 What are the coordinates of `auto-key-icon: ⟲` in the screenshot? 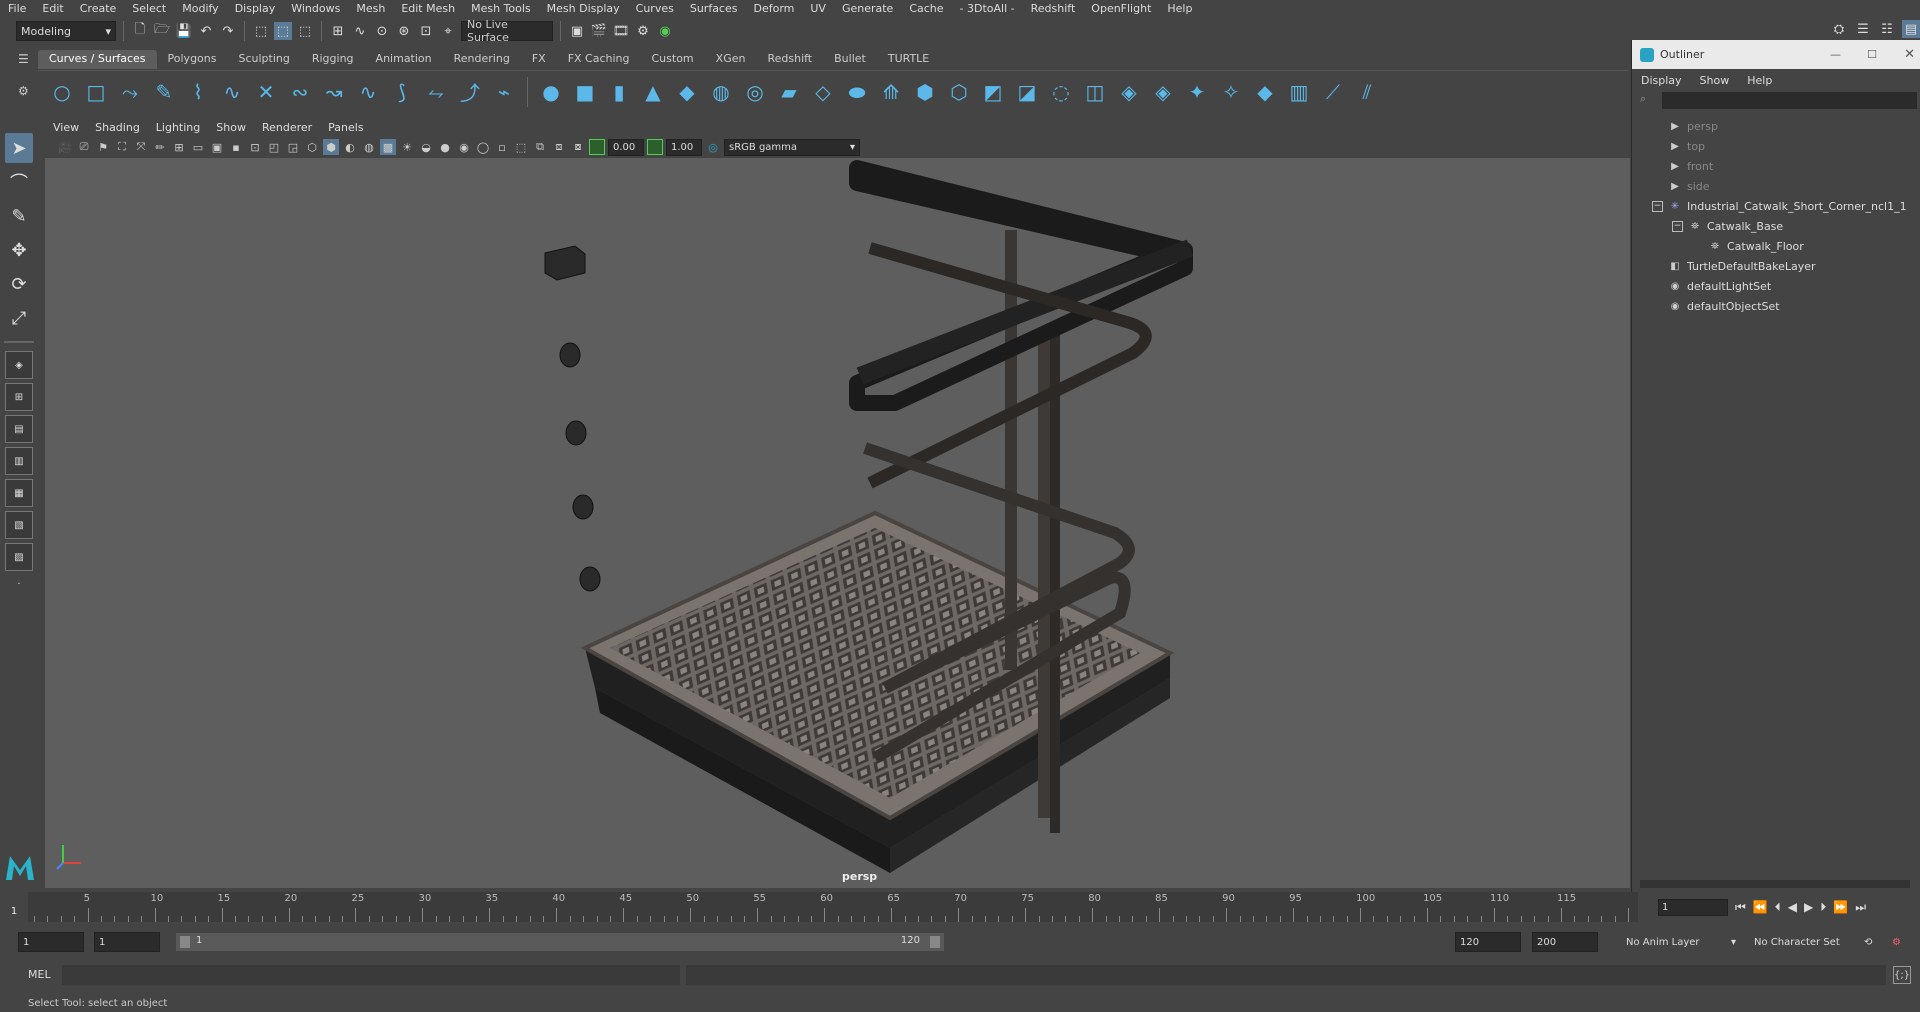 It's located at (1870, 942).